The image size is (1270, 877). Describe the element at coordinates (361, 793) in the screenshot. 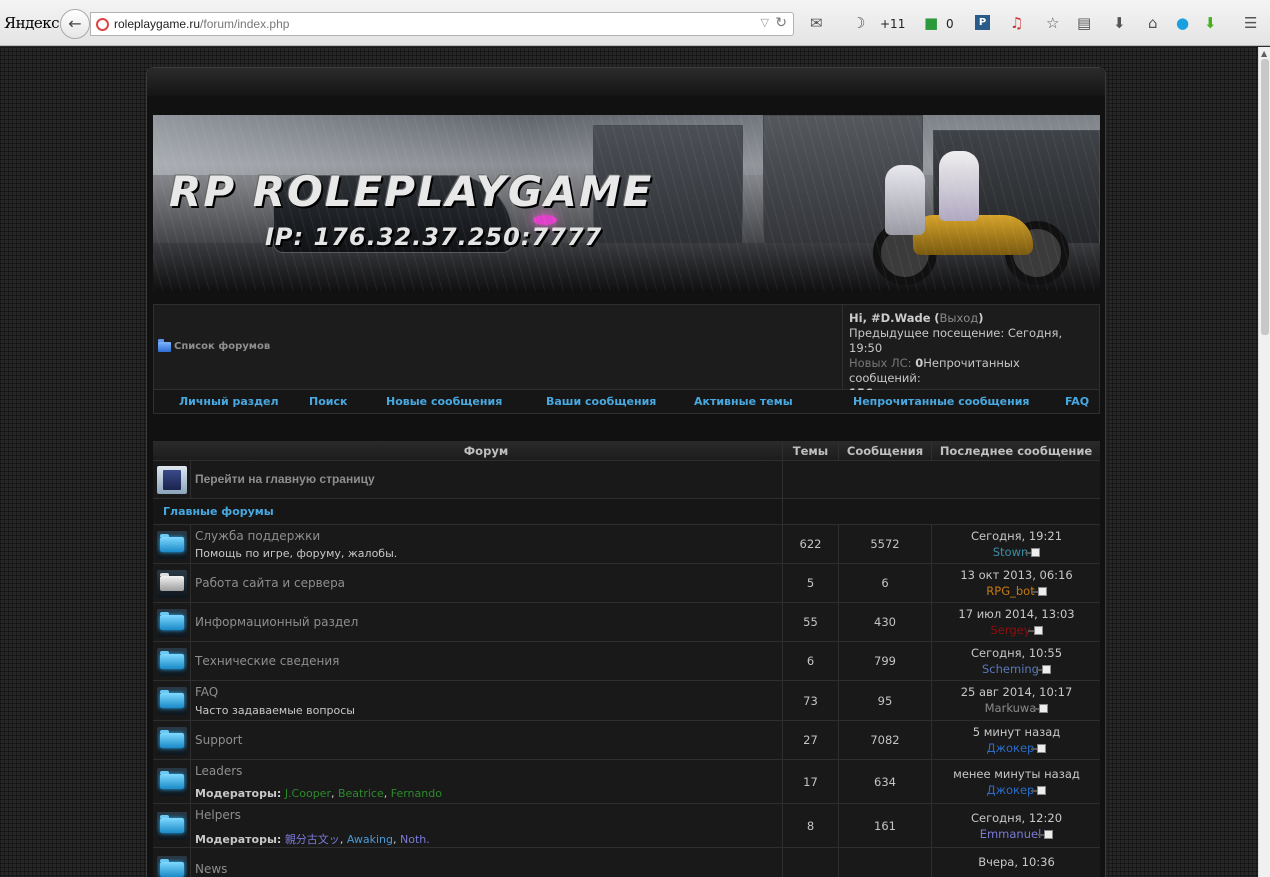

I see `moderator-link: Beatrice` at that location.